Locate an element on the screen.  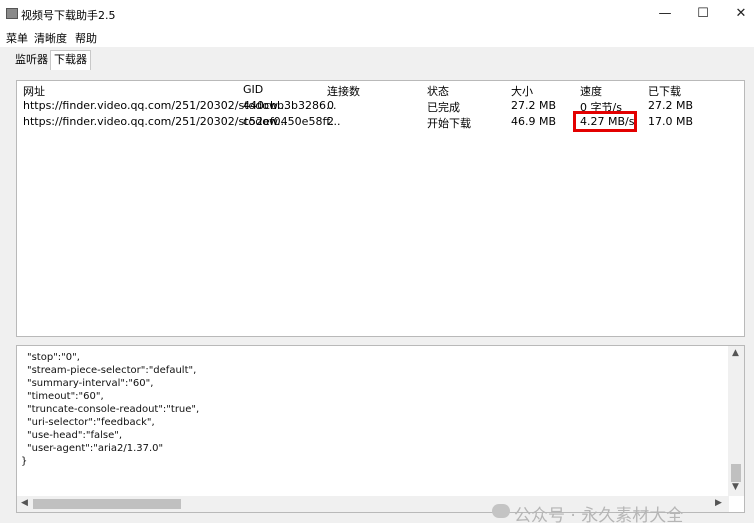
minimize-button: — is located at coordinates (665, 14).